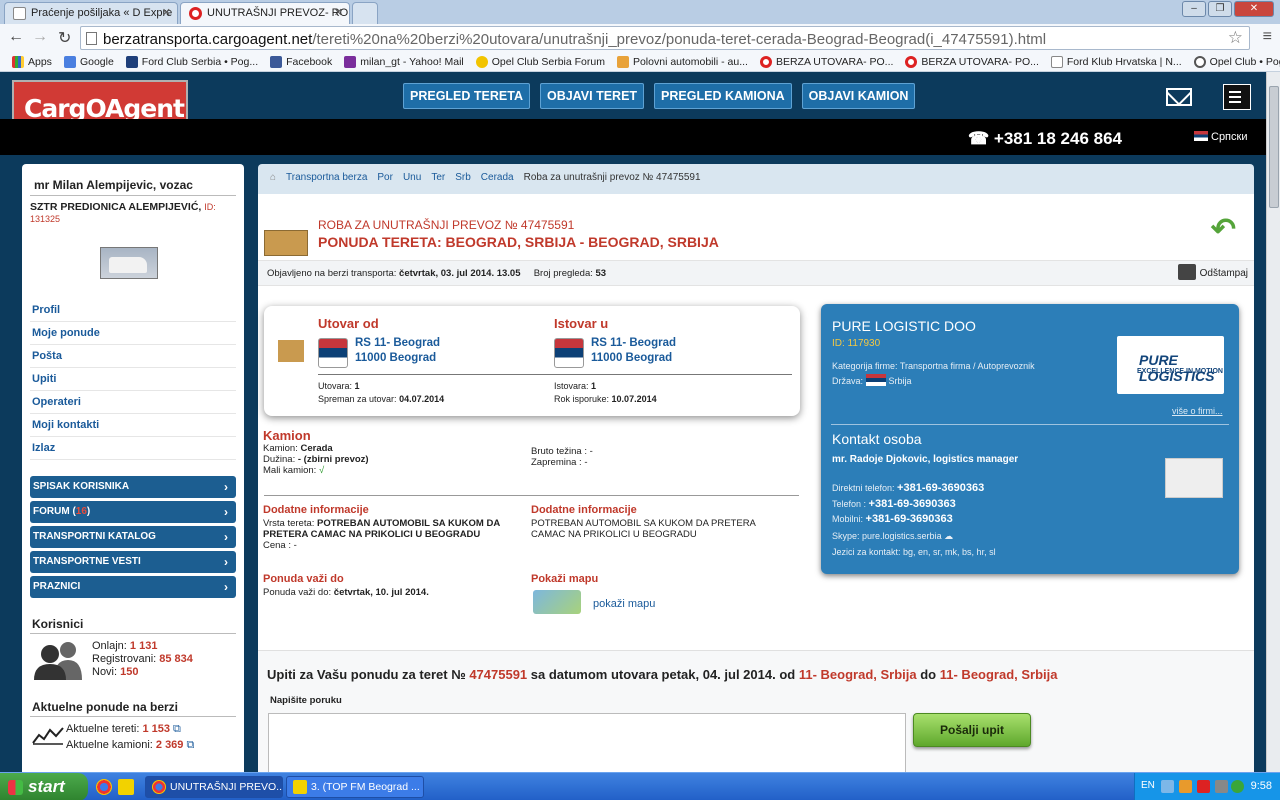  I want to click on breadcrumb-link: Ter, so click(438, 177).